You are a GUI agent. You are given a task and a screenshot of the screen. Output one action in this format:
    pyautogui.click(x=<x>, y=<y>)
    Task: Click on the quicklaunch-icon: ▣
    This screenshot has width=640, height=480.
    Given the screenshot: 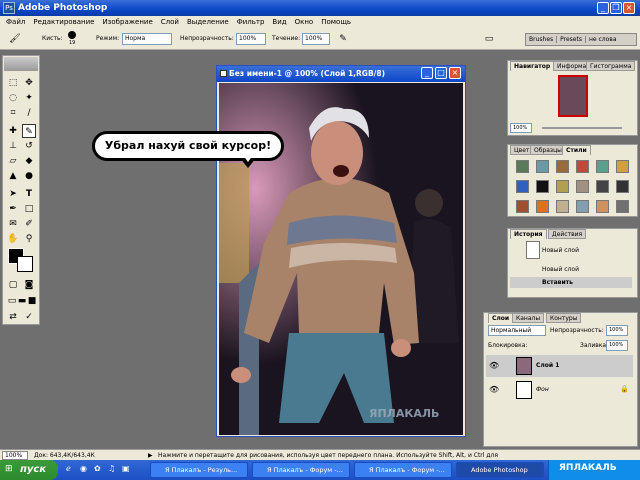 What is the action you would take?
    pyautogui.click(x=126, y=468)
    